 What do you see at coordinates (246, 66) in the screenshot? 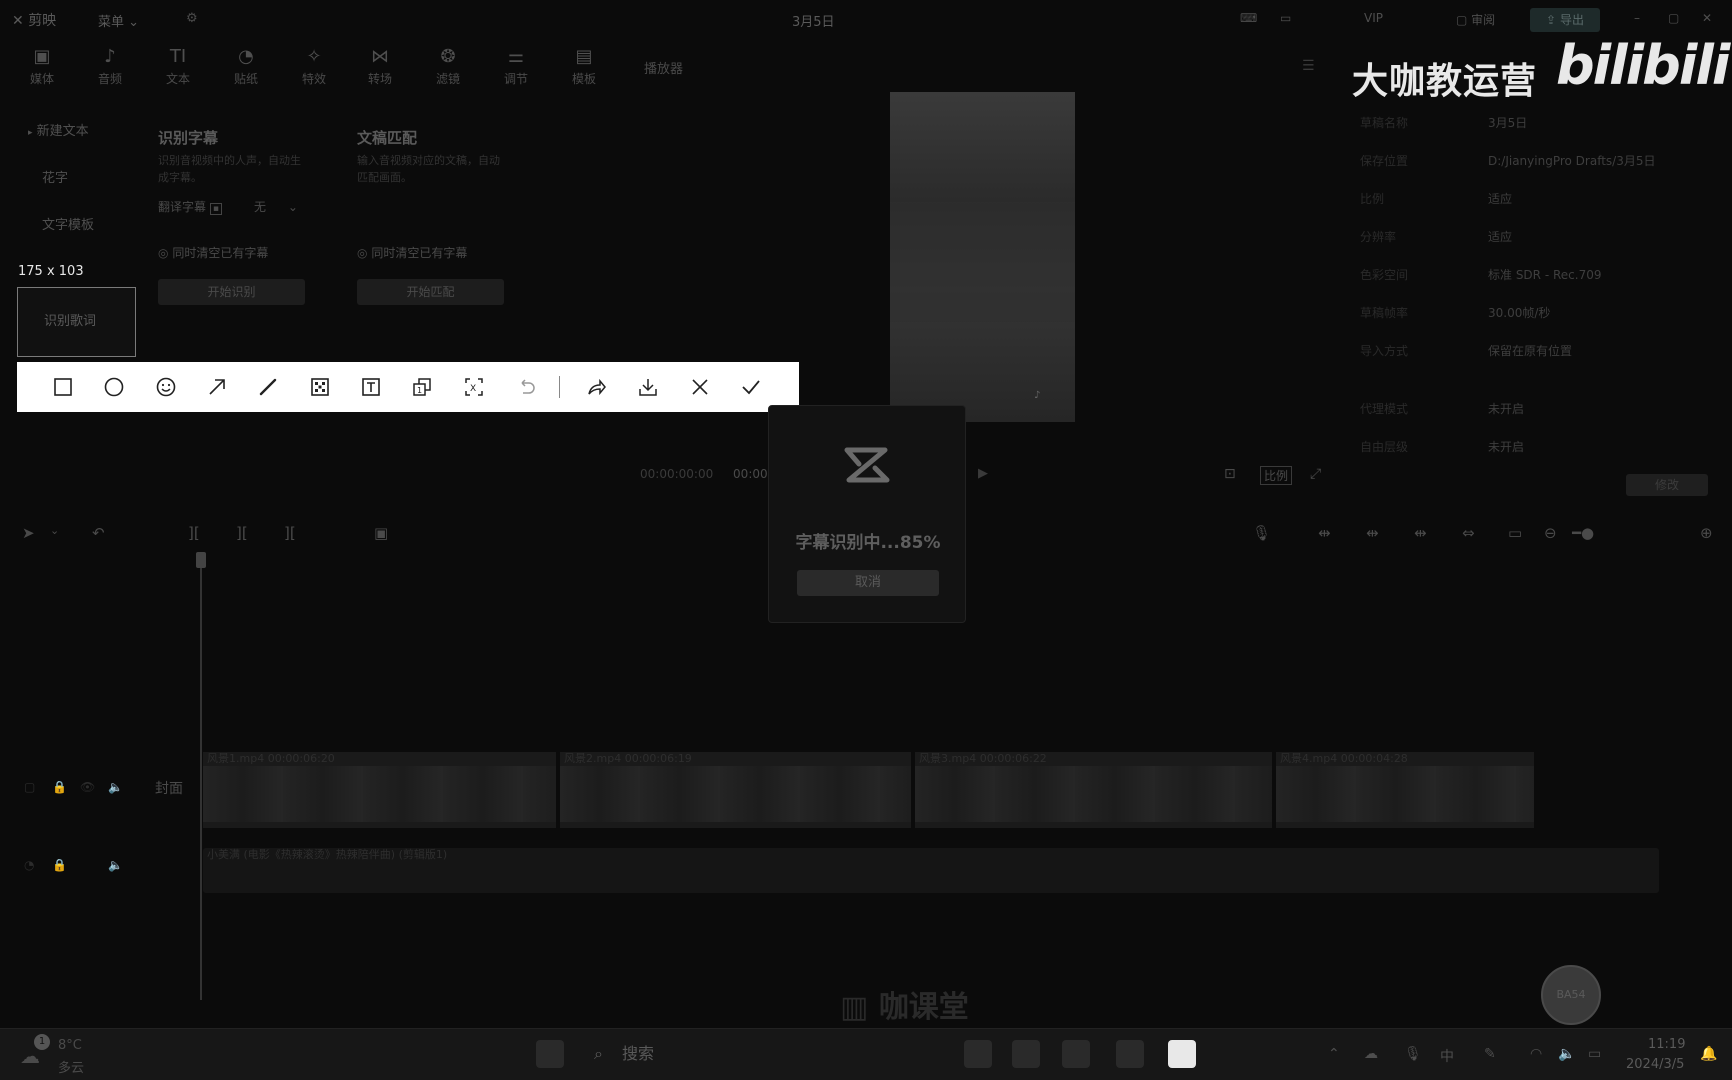
I see `tab-sticker: ◔ 贴纸` at bounding box center [246, 66].